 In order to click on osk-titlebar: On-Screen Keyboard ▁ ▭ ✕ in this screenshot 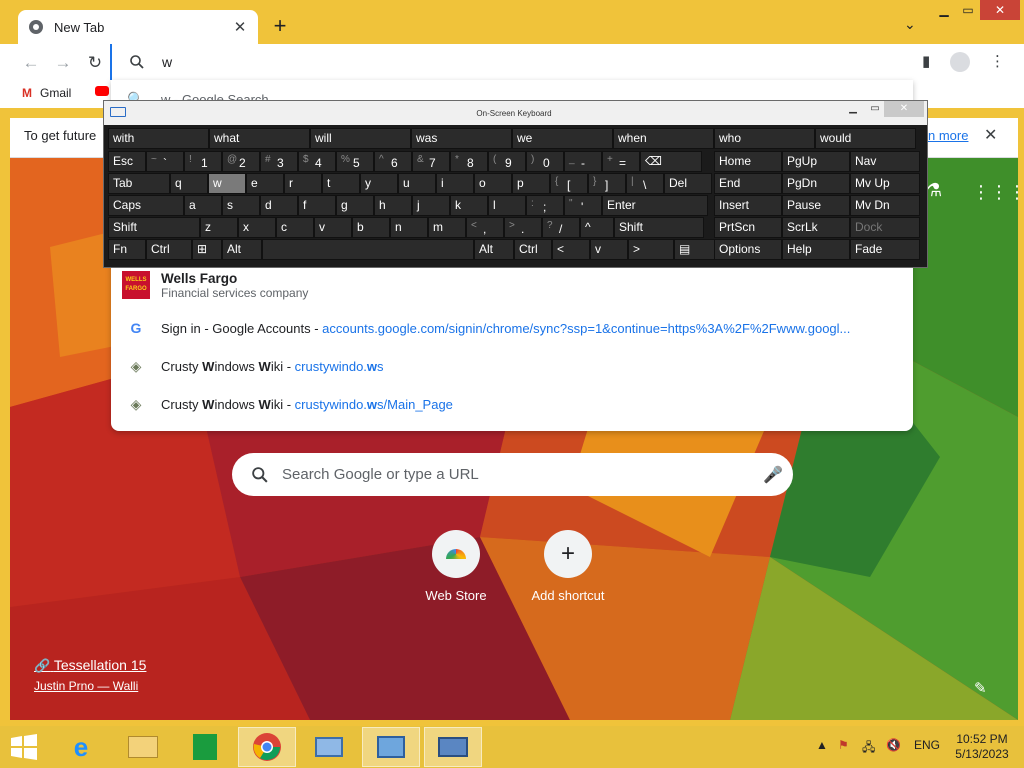, I will do `click(515, 113)`.